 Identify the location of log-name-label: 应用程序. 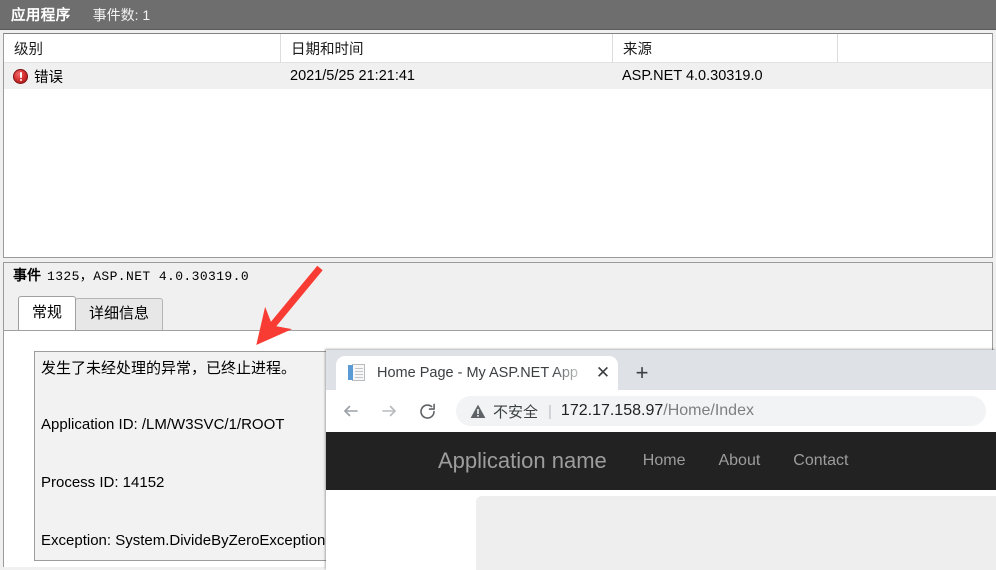
(41, 16).